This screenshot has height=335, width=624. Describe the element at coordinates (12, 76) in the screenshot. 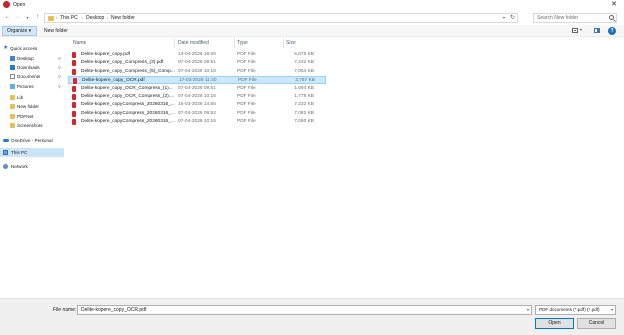

I see `documents-icon` at that location.